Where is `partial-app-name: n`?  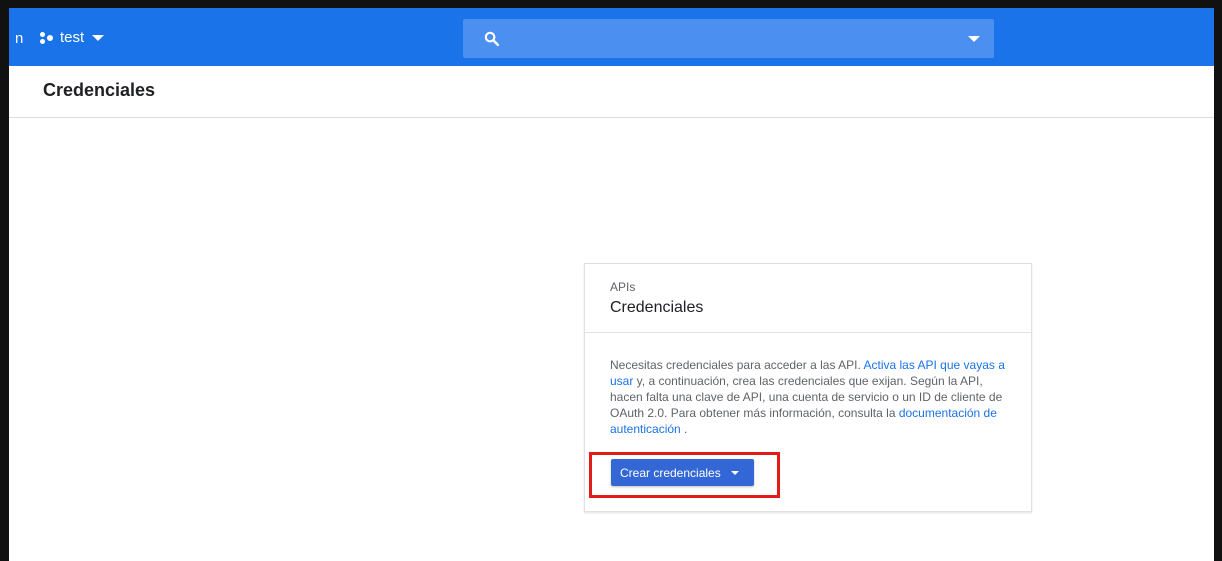
partial-app-name: n is located at coordinates (19, 38).